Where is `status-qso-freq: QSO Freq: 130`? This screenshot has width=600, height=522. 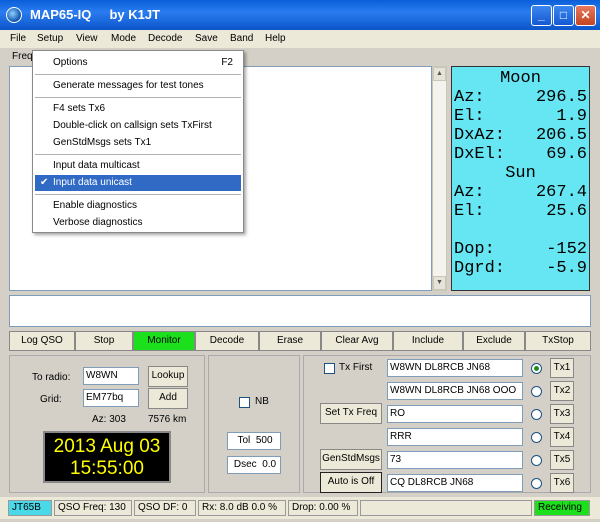
status-qso-freq: QSO Freq: 130 is located at coordinates (93, 508).